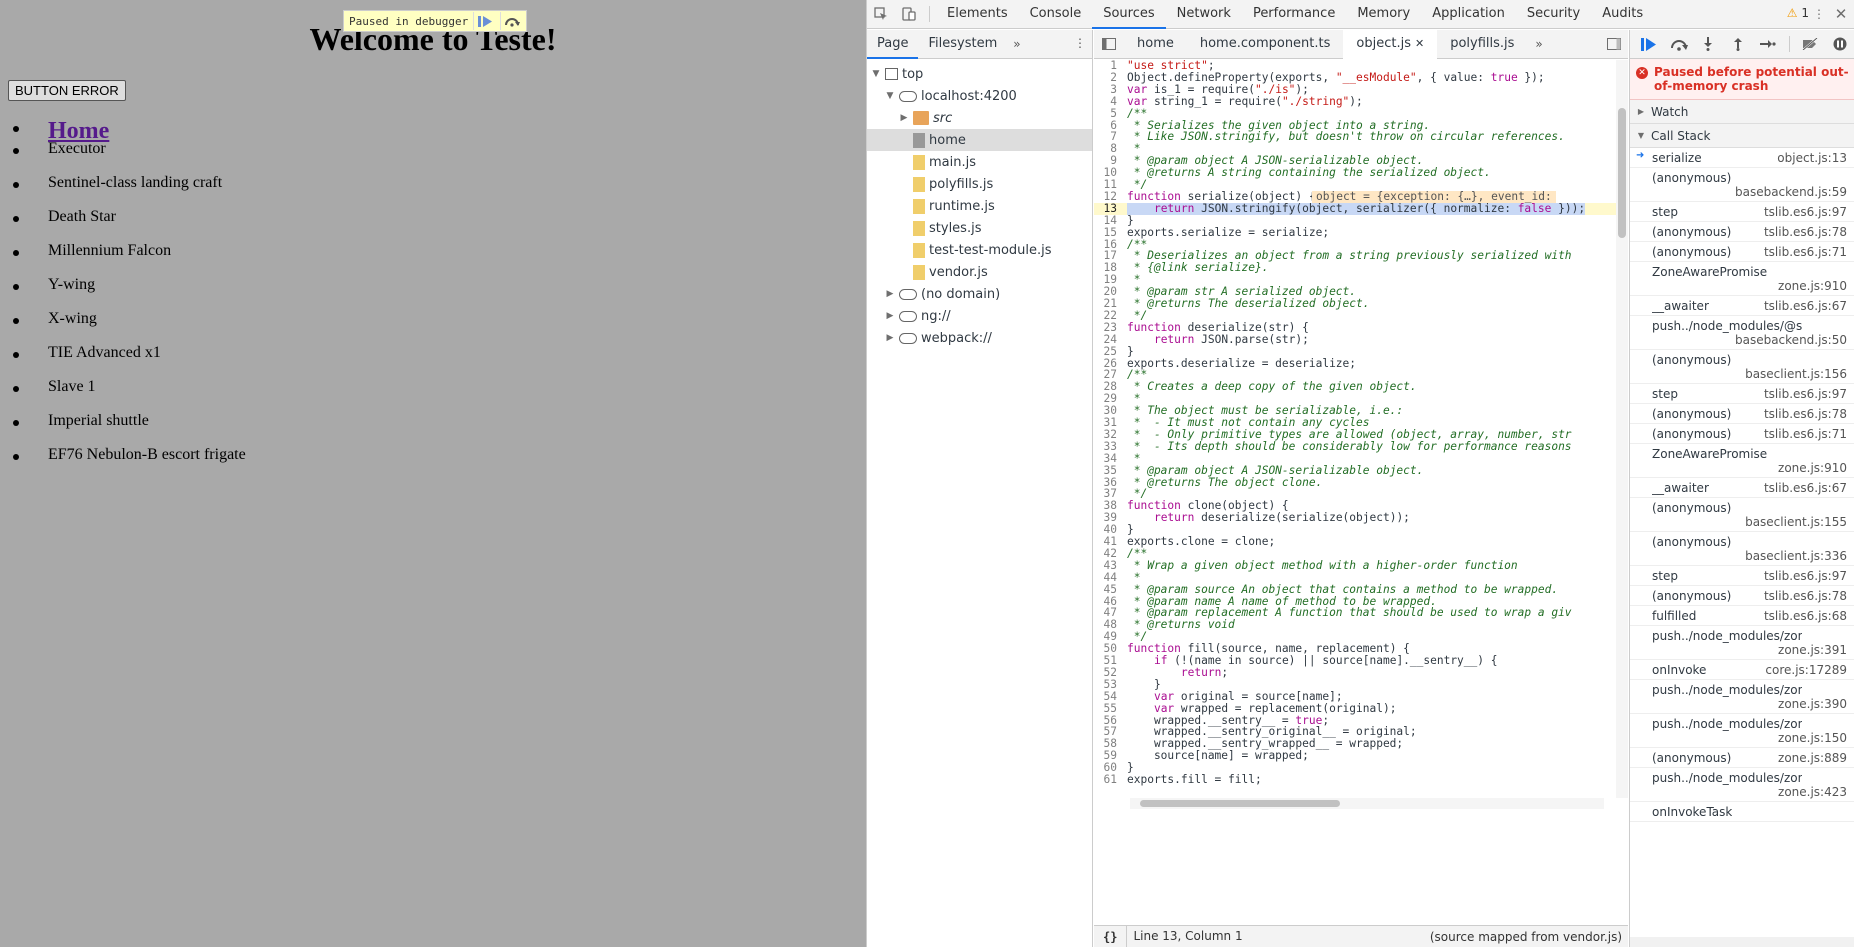 The height and width of the screenshot is (947, 1854). Describe the element at coordinates (1108, 208) in the screenshot. I see `line-number: 13` at that location.